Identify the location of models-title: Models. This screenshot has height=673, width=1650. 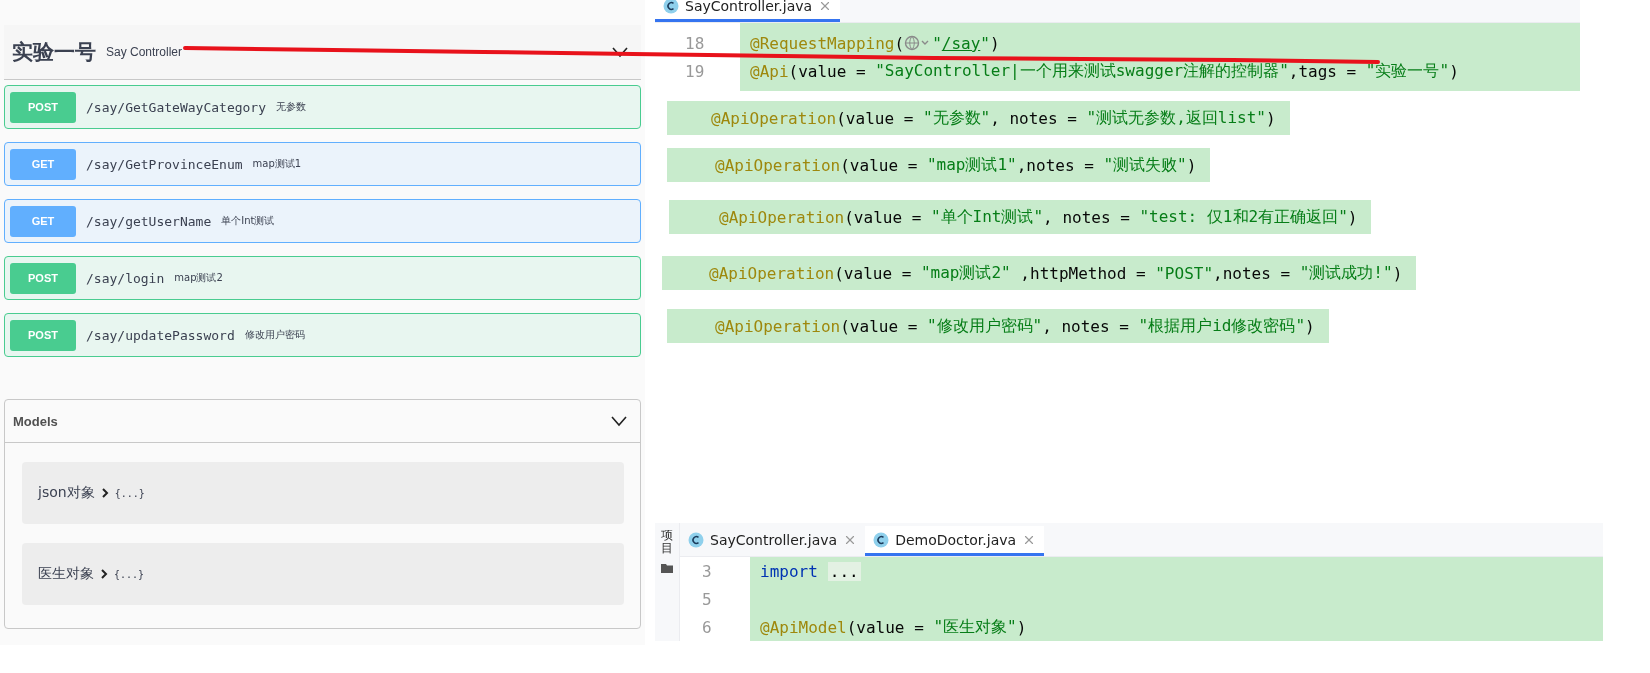
(35, 421).